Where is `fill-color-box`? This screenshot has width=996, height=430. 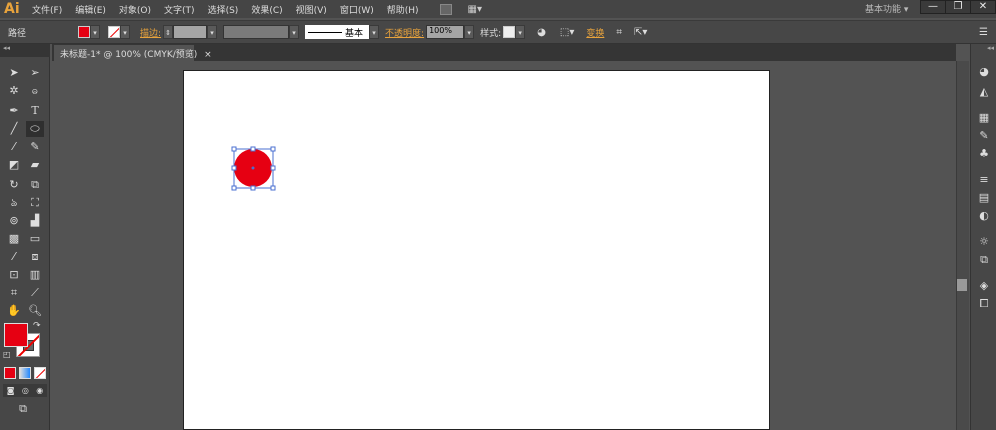
fill-color-box is located at coordinates (16, 335).